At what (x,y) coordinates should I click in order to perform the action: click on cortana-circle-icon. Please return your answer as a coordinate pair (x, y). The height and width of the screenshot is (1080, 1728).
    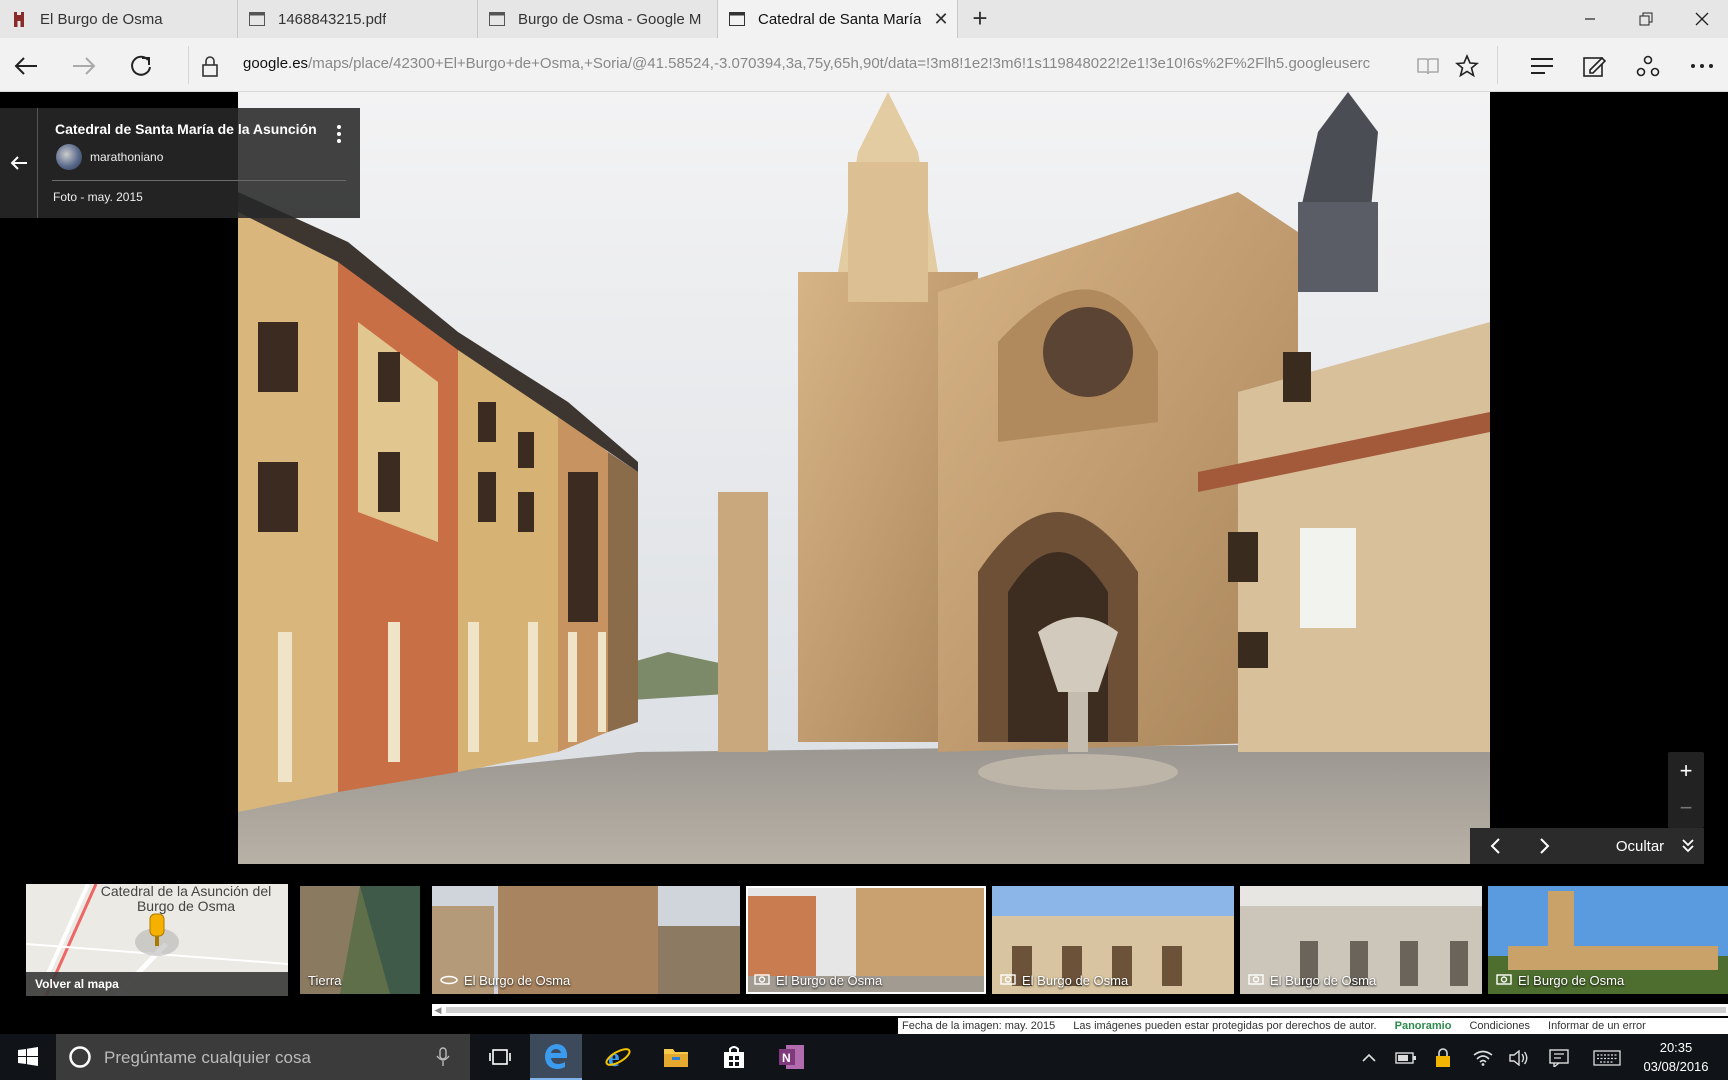
    Looking at the image, I should click on (80, 1059).